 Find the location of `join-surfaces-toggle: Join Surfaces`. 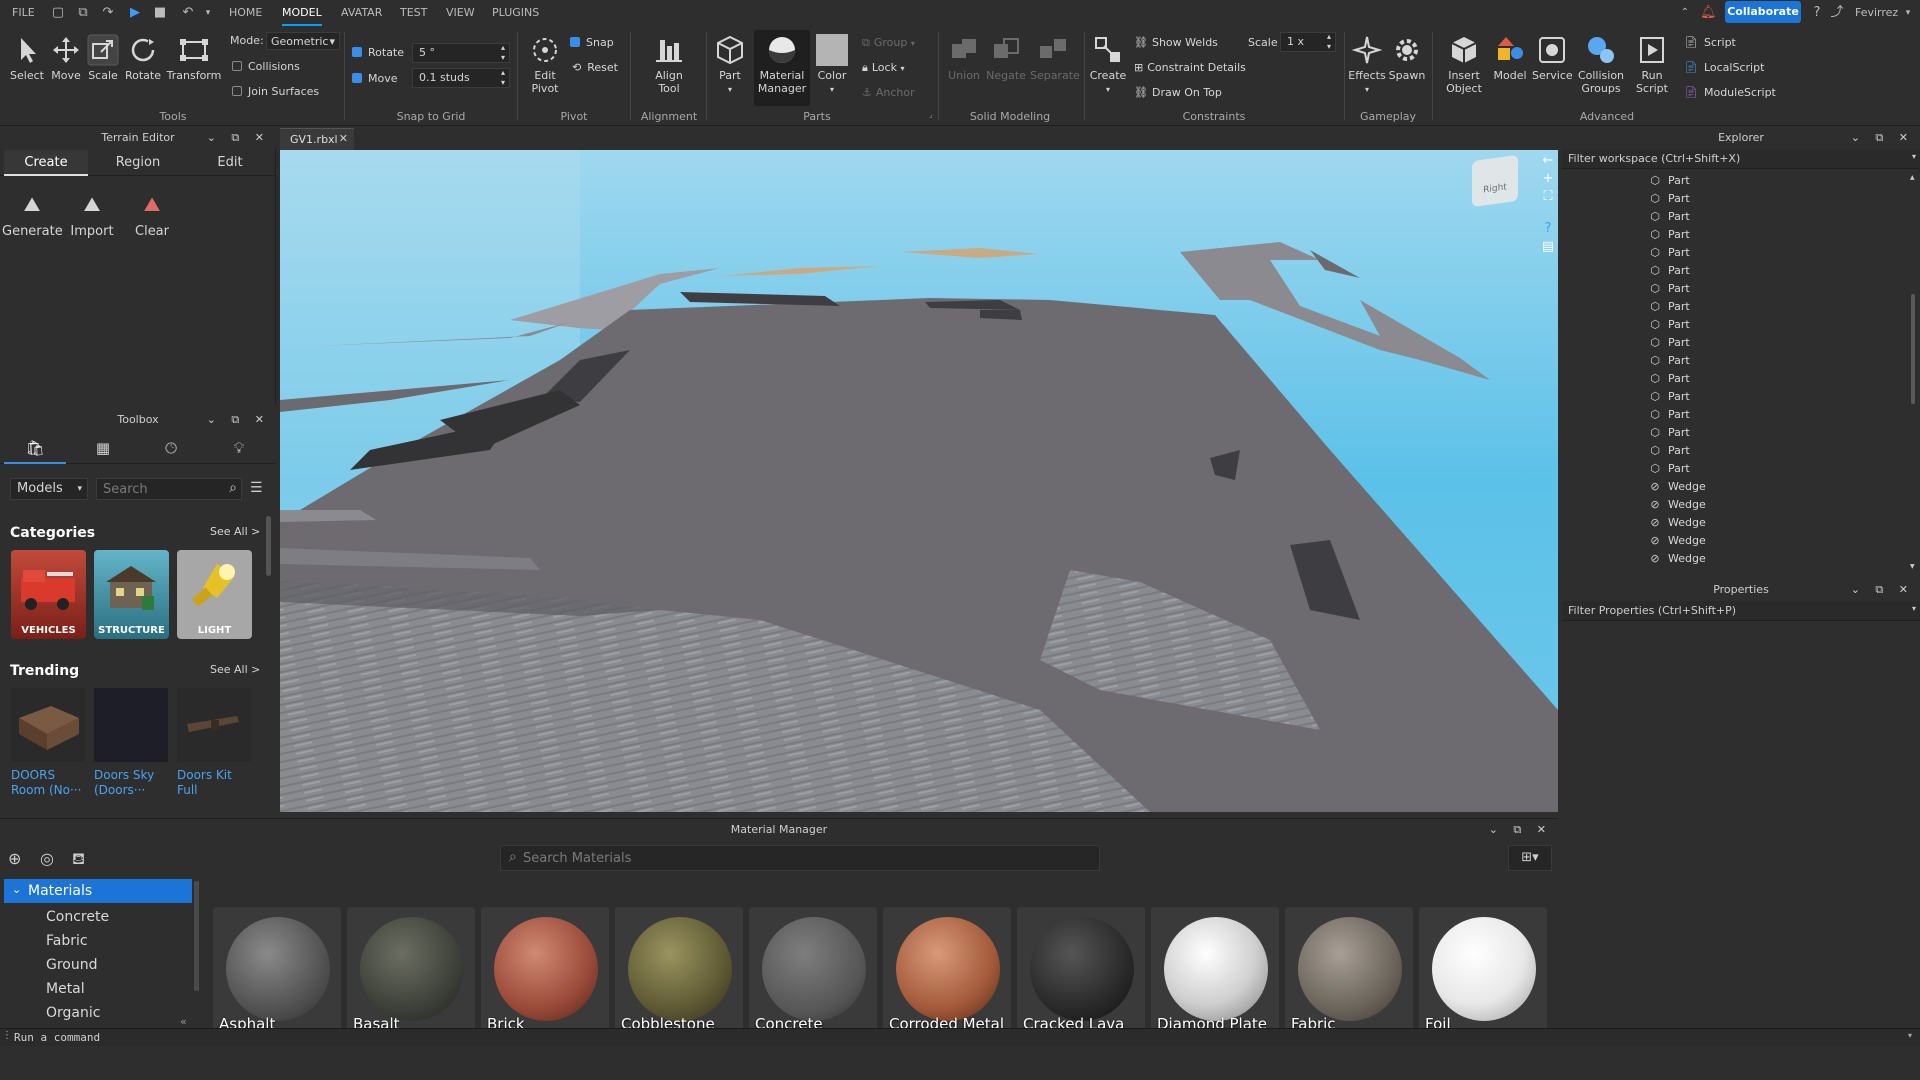

join-surfaces-toggle: Join Surfaces is located at coordinates (275, 92).